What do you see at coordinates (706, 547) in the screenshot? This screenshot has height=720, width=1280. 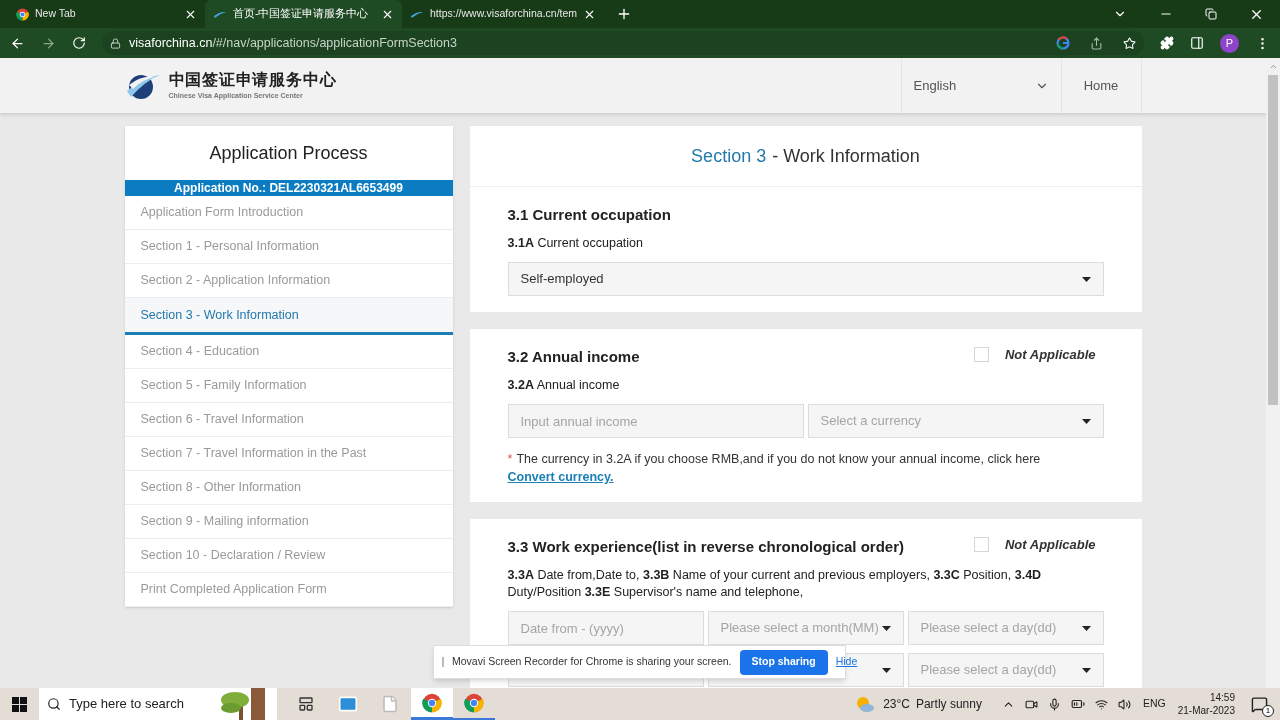 I see `section-heading: 3.3 Work experience(list in reverse chronological order)` at bounding box center [706, 547].